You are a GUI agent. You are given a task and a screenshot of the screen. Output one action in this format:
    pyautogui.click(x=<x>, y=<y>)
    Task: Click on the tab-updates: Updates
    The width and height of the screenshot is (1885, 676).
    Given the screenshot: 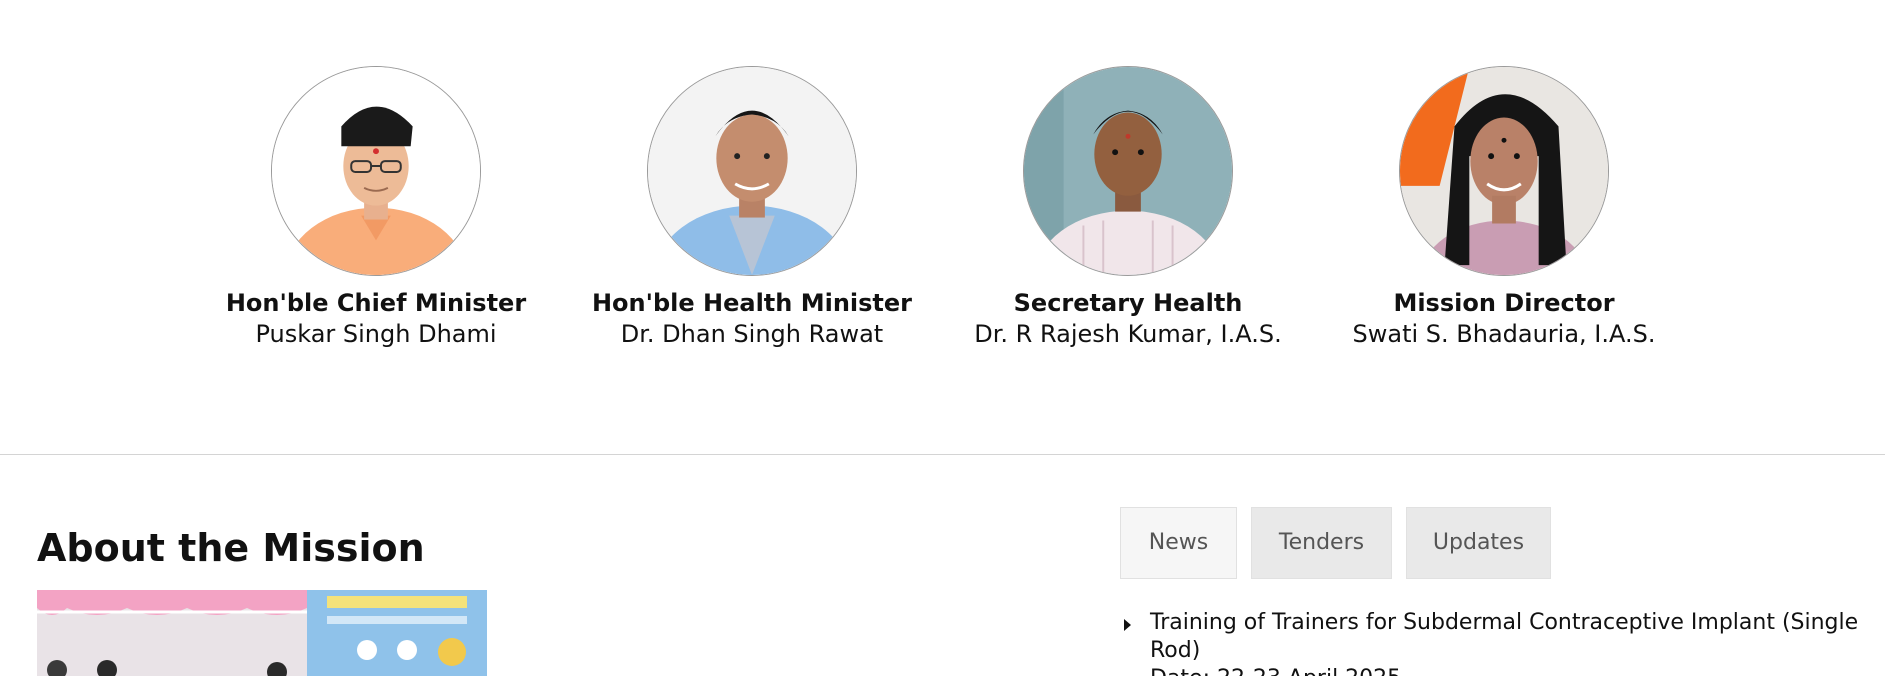 What is the action you would take?
    pyautogui.click(x=1478, y=543)
    